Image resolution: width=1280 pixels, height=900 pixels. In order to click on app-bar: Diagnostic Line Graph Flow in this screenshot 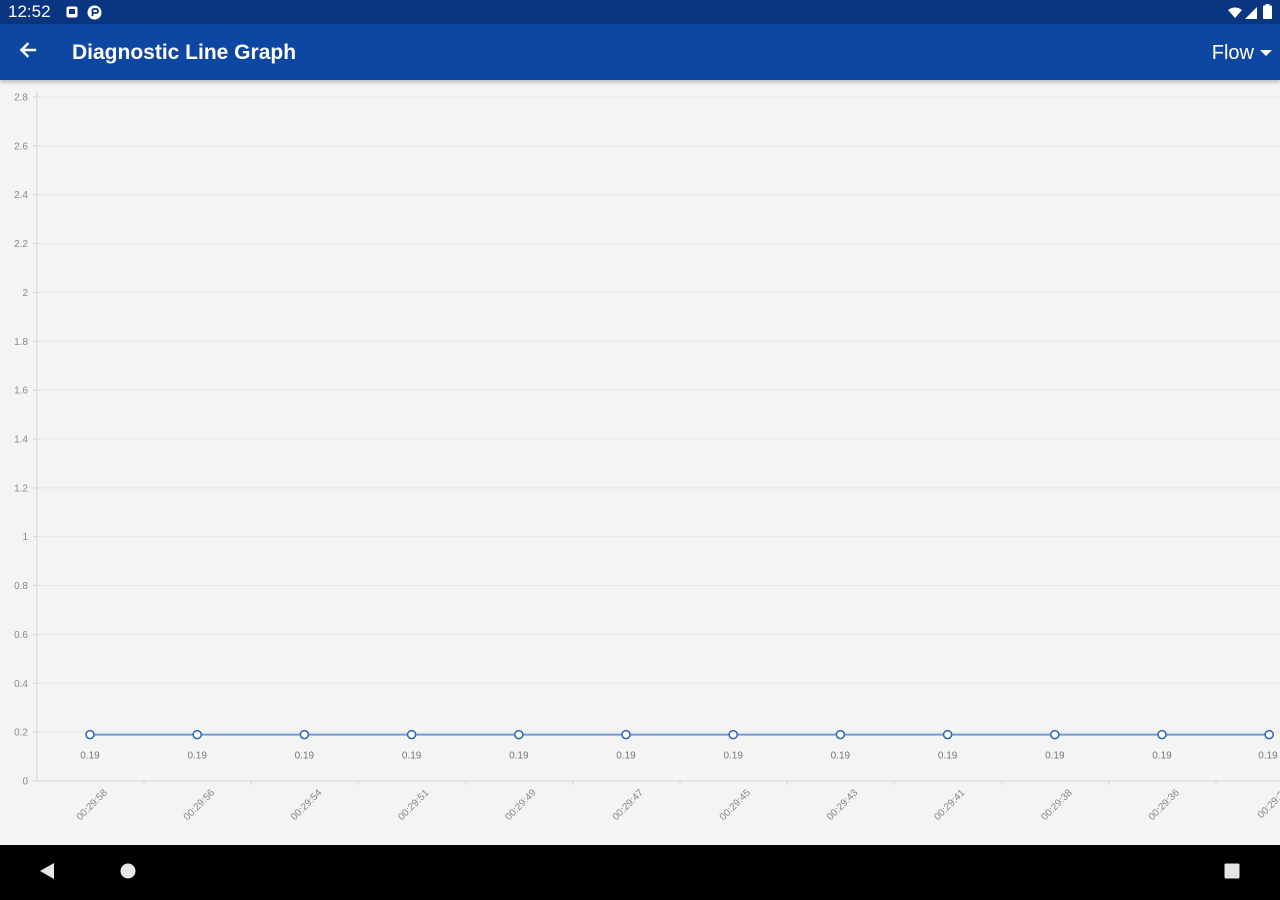, I will do `click(640, 52)`.